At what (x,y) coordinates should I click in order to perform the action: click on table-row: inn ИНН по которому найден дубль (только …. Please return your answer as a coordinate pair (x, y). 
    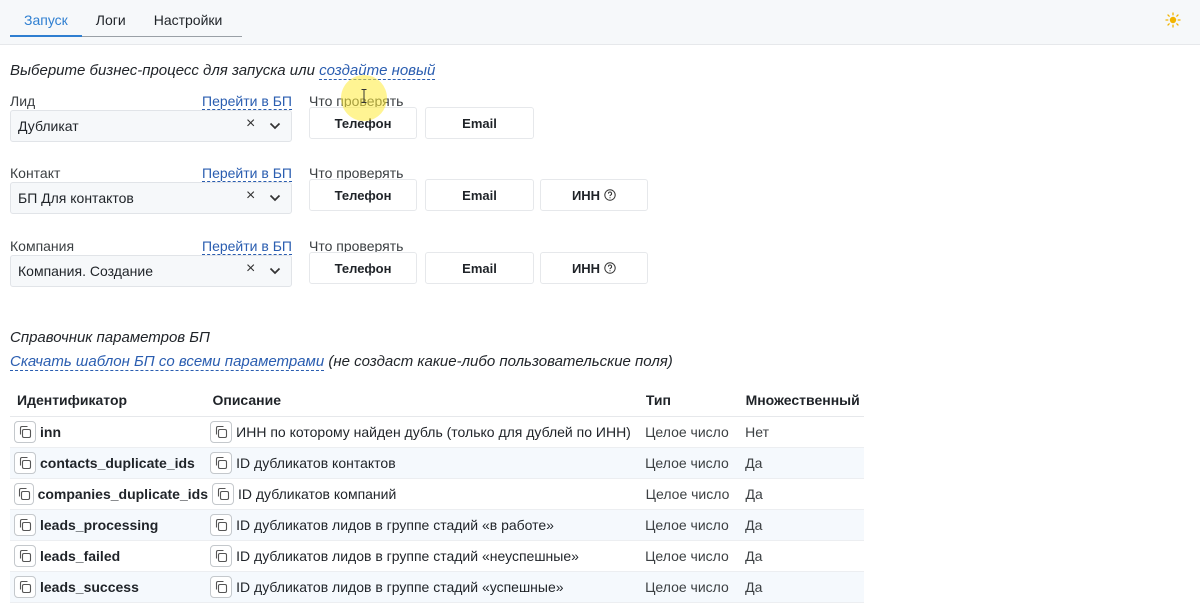
    Looking at the image, I should click on (437, 432).